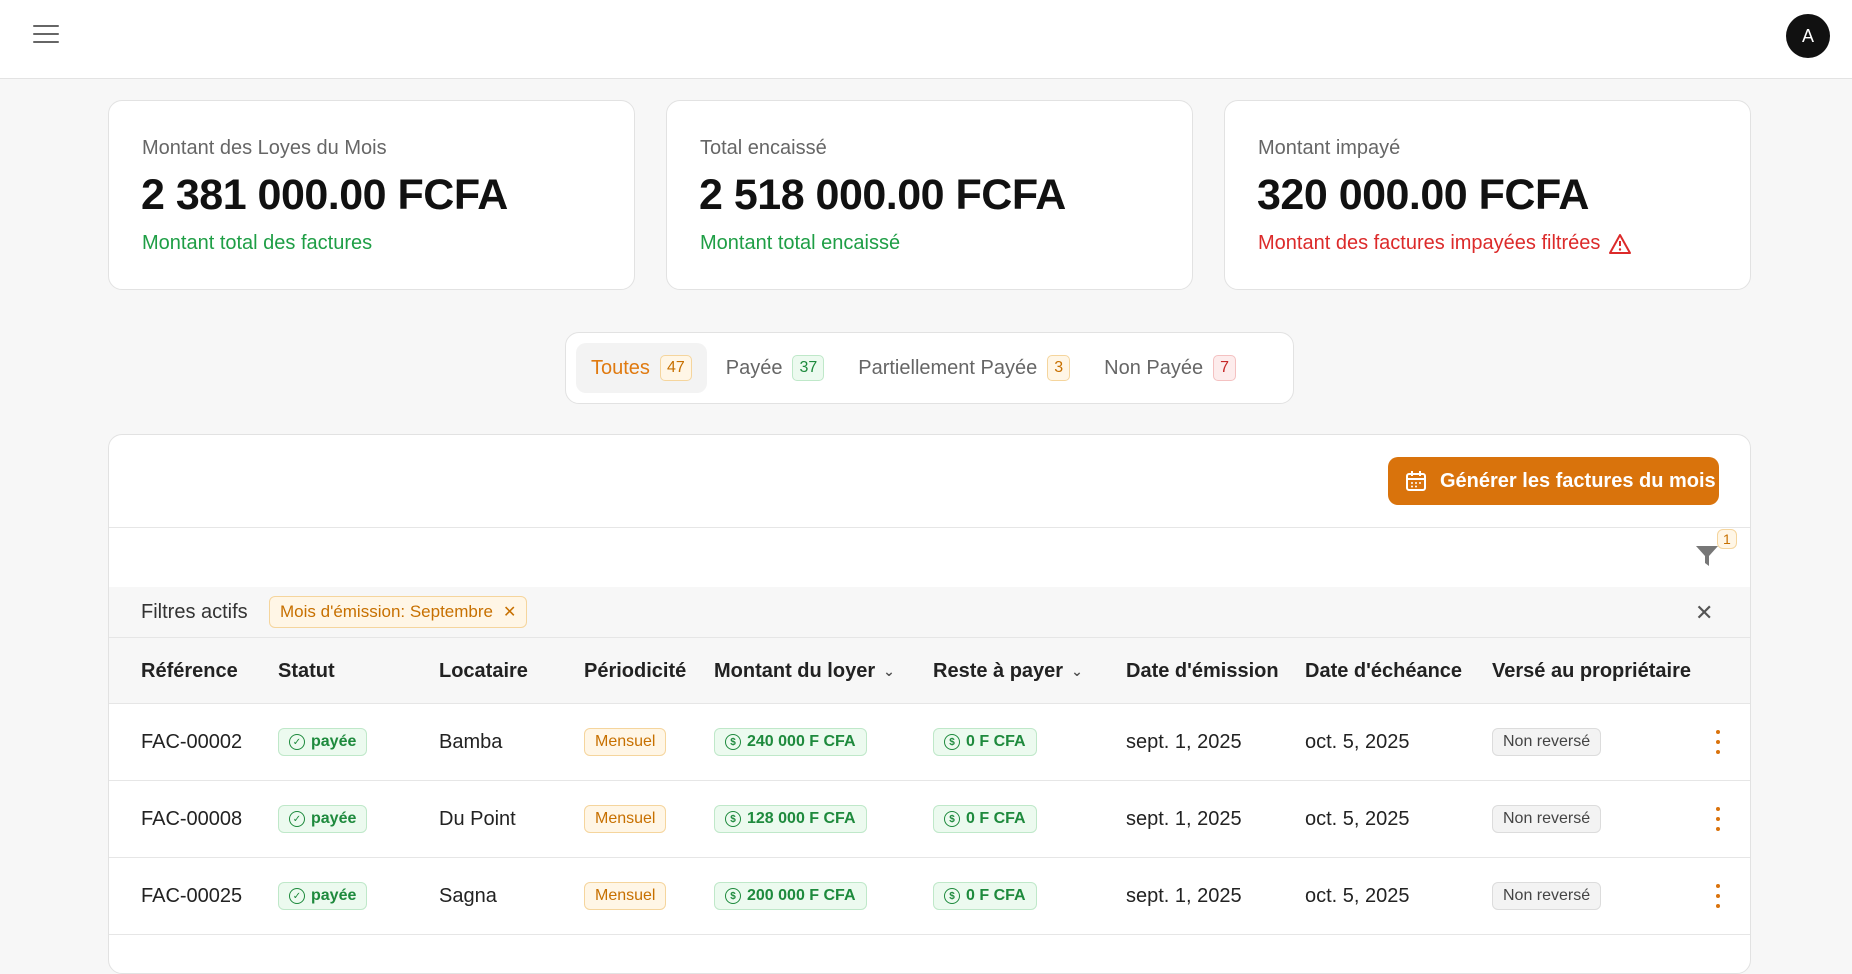 The width and height of the screenshot is (1852, 974). Describe the element at coordinates (386, 611) in the screenshot. I see `filter-chip-label: Mois d'émission: Septembre` at that location.